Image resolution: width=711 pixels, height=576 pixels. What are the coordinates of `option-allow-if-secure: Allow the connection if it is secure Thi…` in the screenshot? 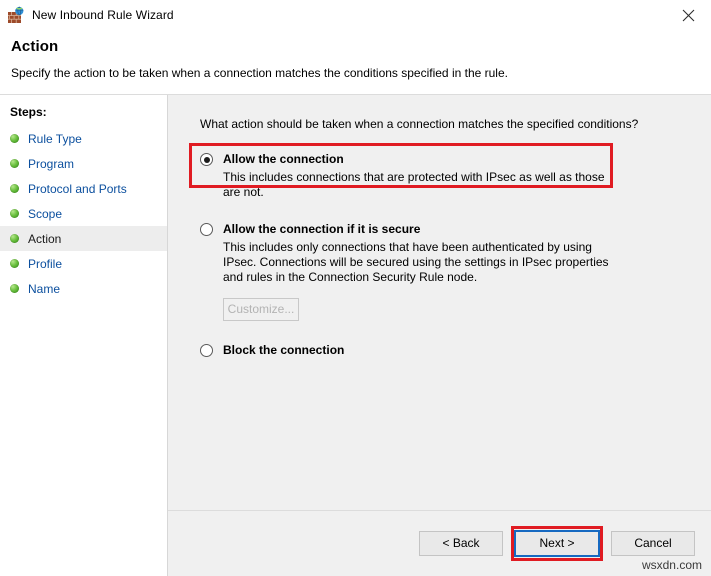 It's located at (439, 271).